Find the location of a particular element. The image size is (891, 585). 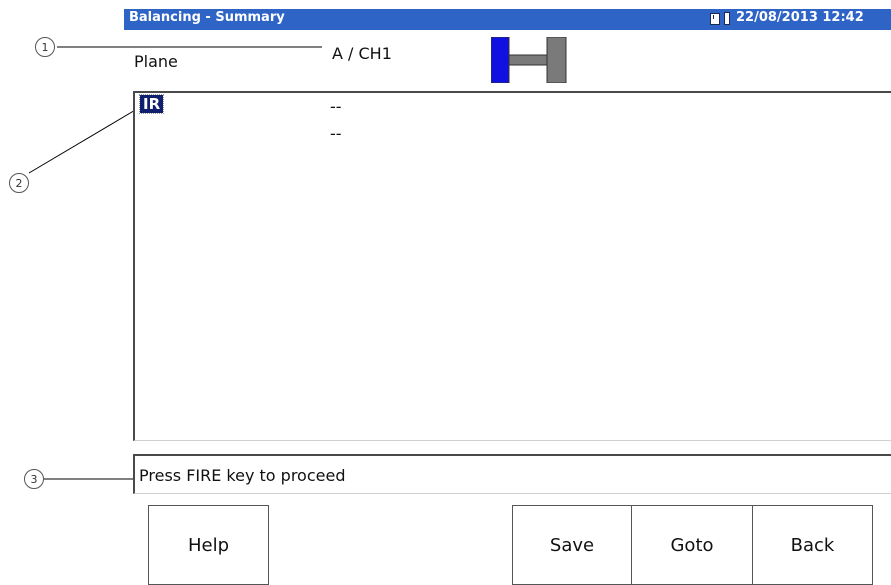

datetime: 22/08/2013 12:42 is located at coordinates (800, 17).